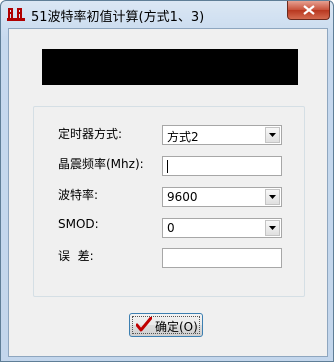  What do you see at coordinates (176, 327) in the screenshot?
I see `ok-button-label: 确定(O)` at bounding box center [176, 327].